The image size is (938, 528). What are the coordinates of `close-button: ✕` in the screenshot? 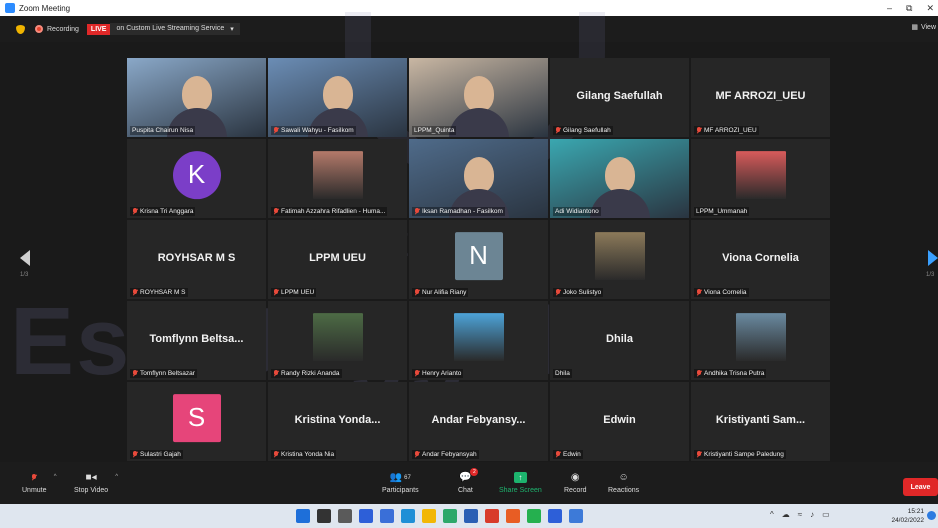 It's located at (930, 8).